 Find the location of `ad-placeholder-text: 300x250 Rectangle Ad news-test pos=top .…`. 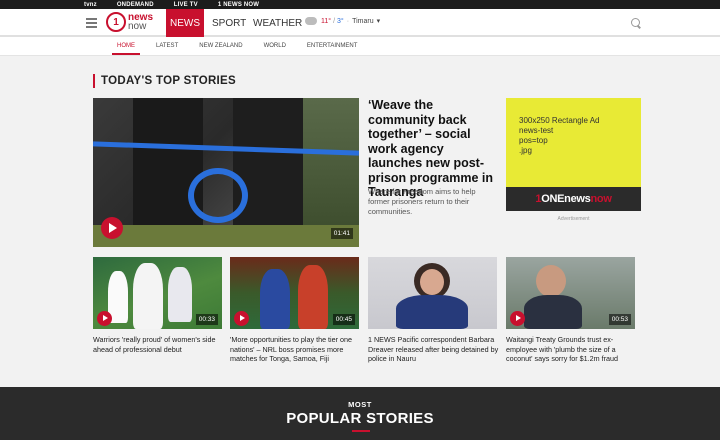

ad-placeholder-text: 300x250 Rectangle Ad news-test pos=top .… is located at coordinates (559, 135).